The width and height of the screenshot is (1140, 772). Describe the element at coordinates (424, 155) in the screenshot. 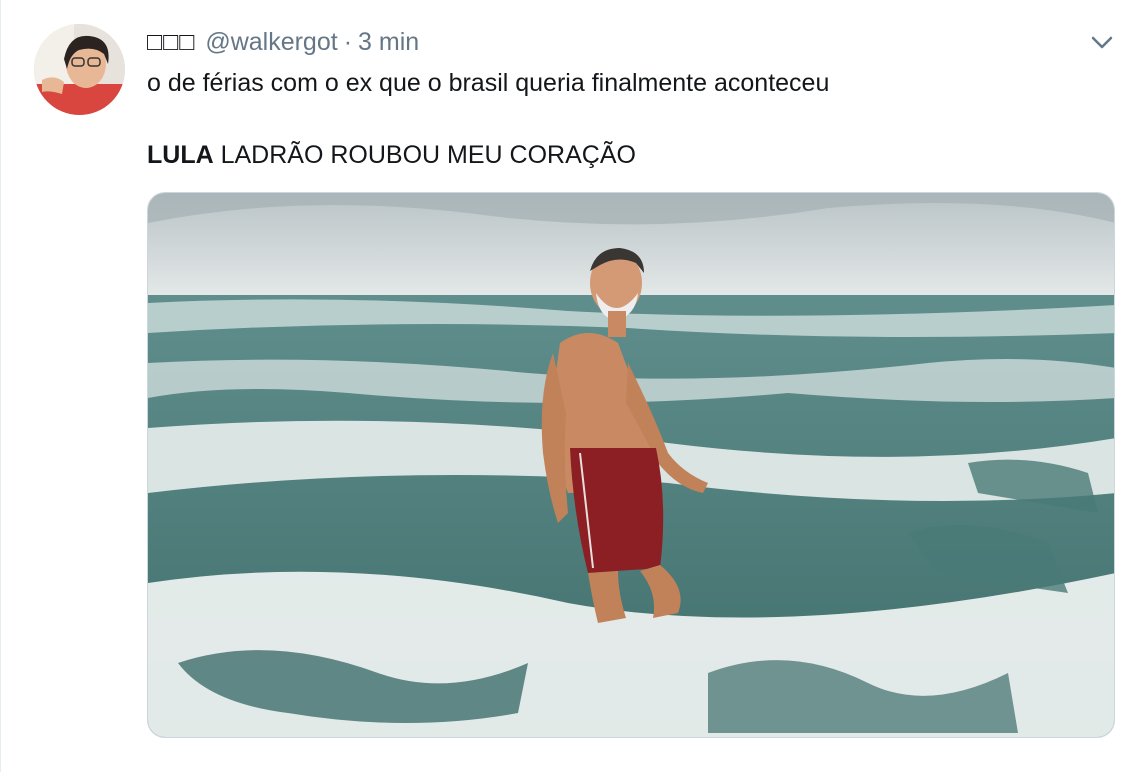

I see `line2-rest: LADRÃO ROUBOU MEU CORAÇÃO` at that location.